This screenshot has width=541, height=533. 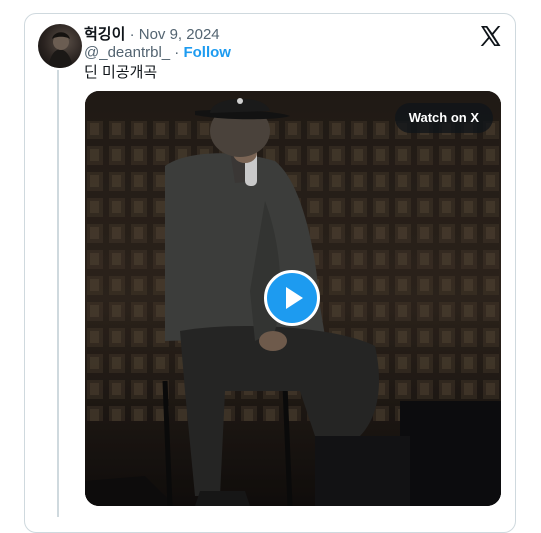 I want to click on user-handle: @_deantrbl_, so click(x=127, y=52).